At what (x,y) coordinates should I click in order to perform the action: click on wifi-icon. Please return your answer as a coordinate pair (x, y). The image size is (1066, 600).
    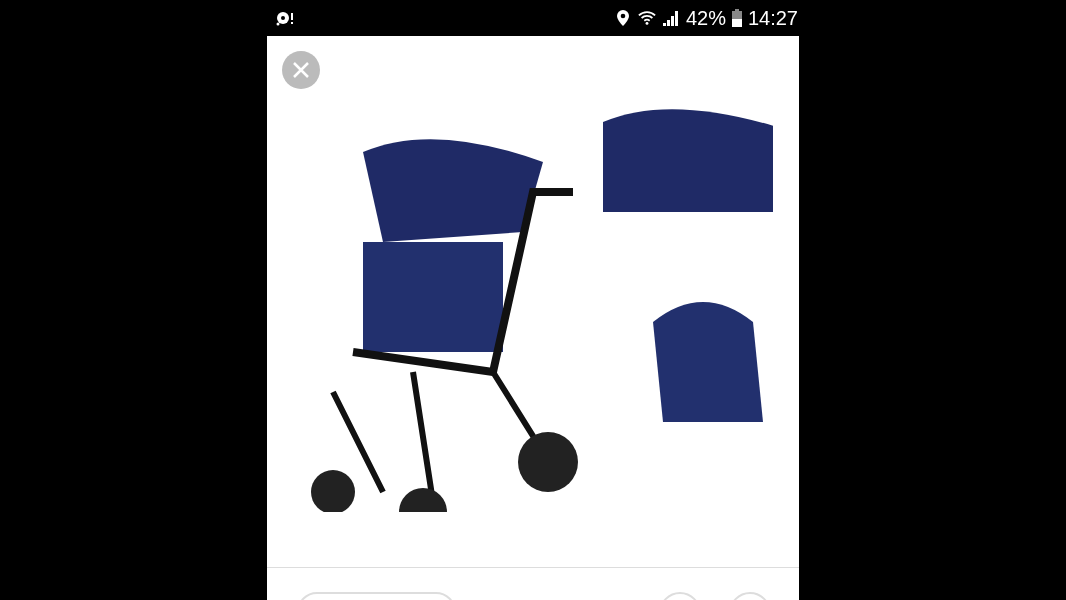
    Looking at the image, I should click on (646, 18).